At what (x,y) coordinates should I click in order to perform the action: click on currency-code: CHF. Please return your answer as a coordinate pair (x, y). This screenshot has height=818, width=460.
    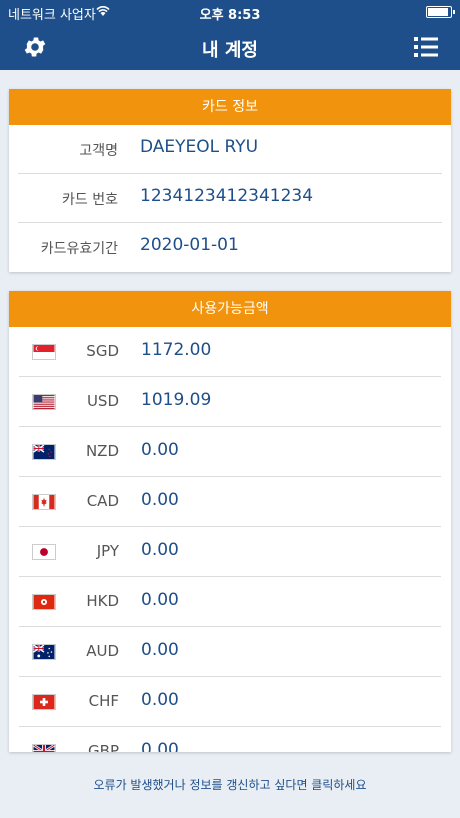
    Looking at the image, I should click on (103, 701).